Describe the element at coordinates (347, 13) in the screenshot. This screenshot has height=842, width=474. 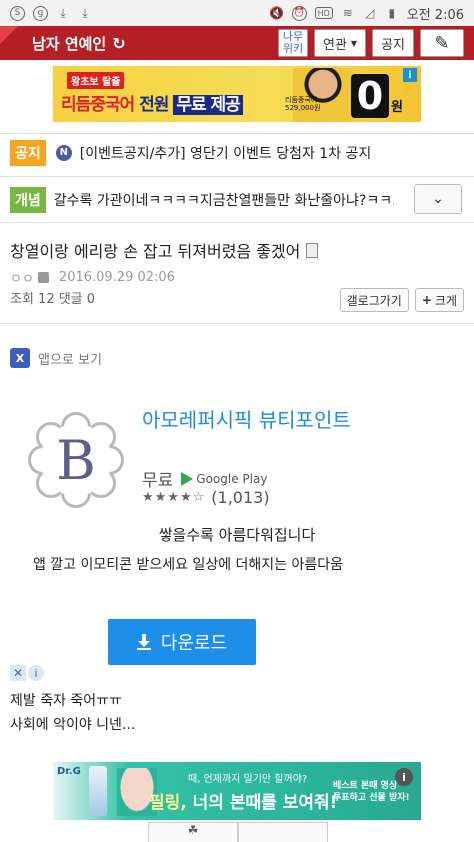
I see `wifi-icon: ≋` at that location.